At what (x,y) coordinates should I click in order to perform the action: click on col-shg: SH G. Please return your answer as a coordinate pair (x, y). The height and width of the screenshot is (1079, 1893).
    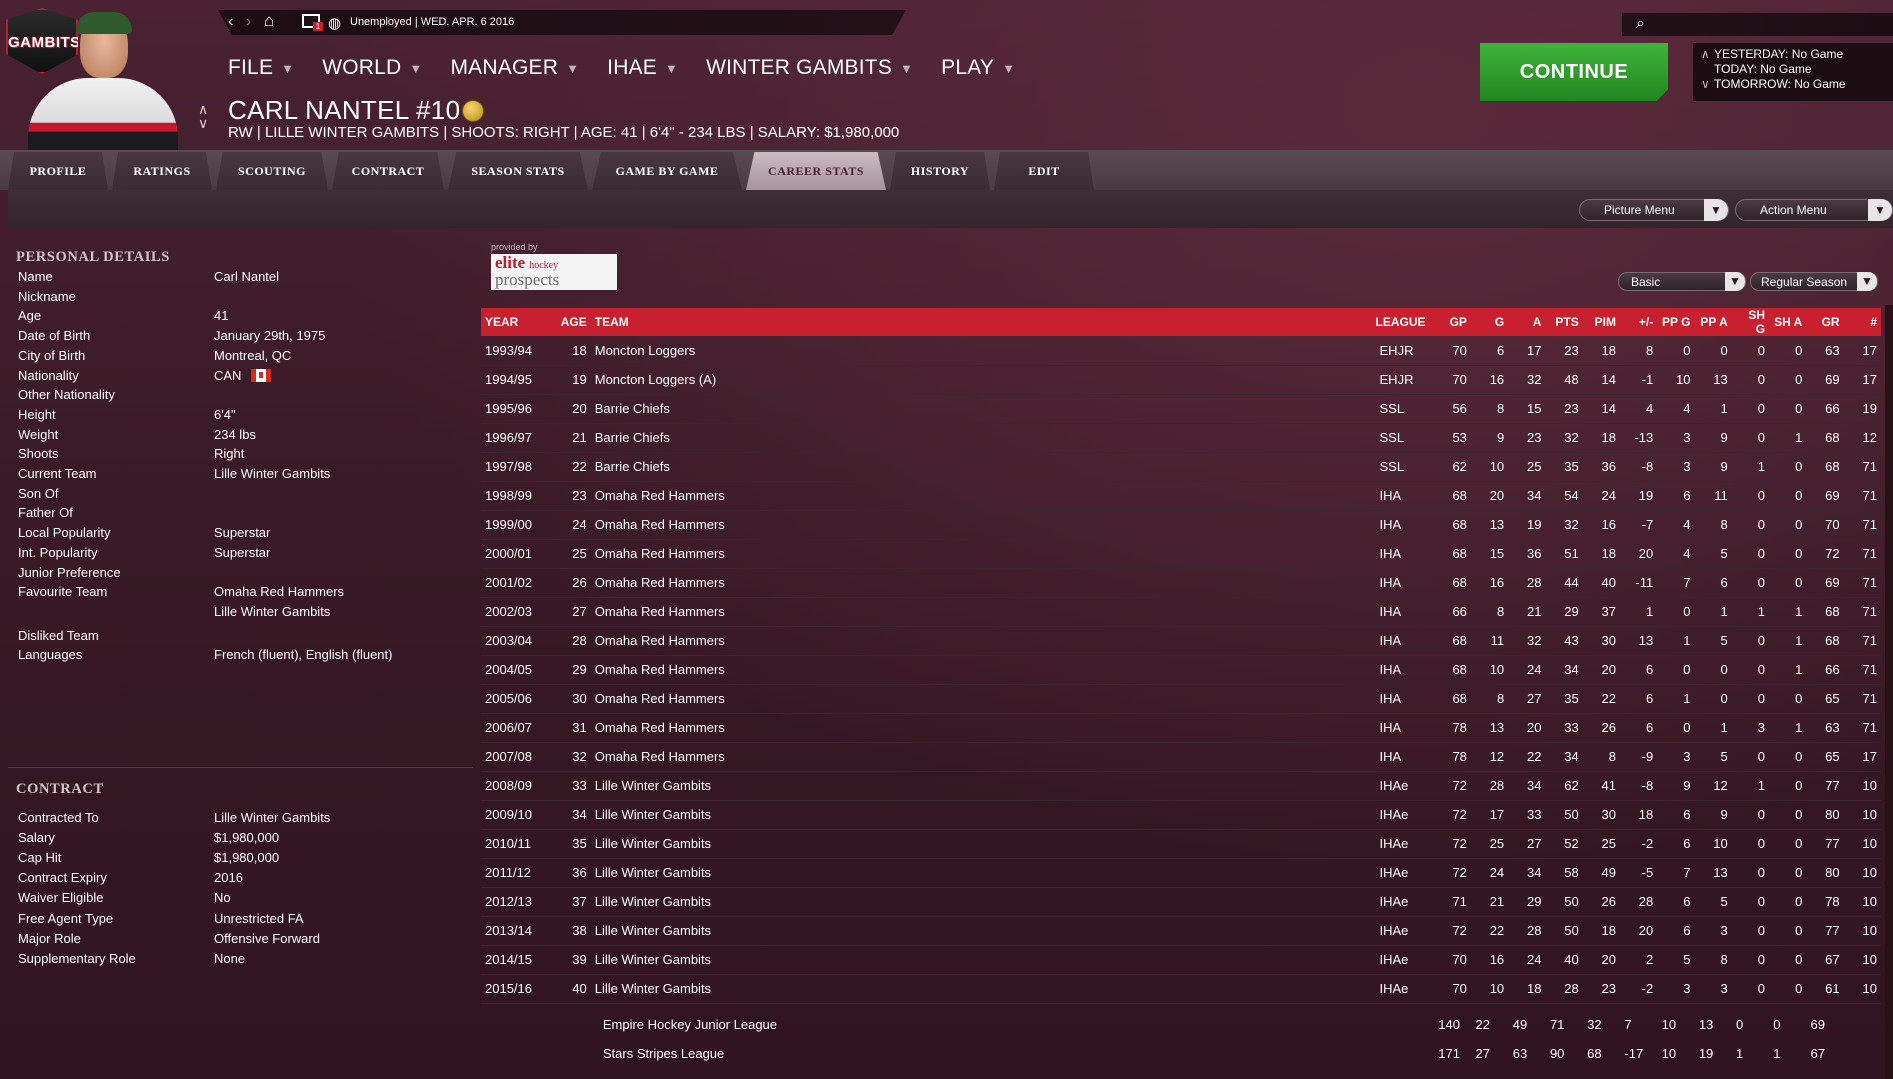
    Looking at the image, I should click on (1750, 322).